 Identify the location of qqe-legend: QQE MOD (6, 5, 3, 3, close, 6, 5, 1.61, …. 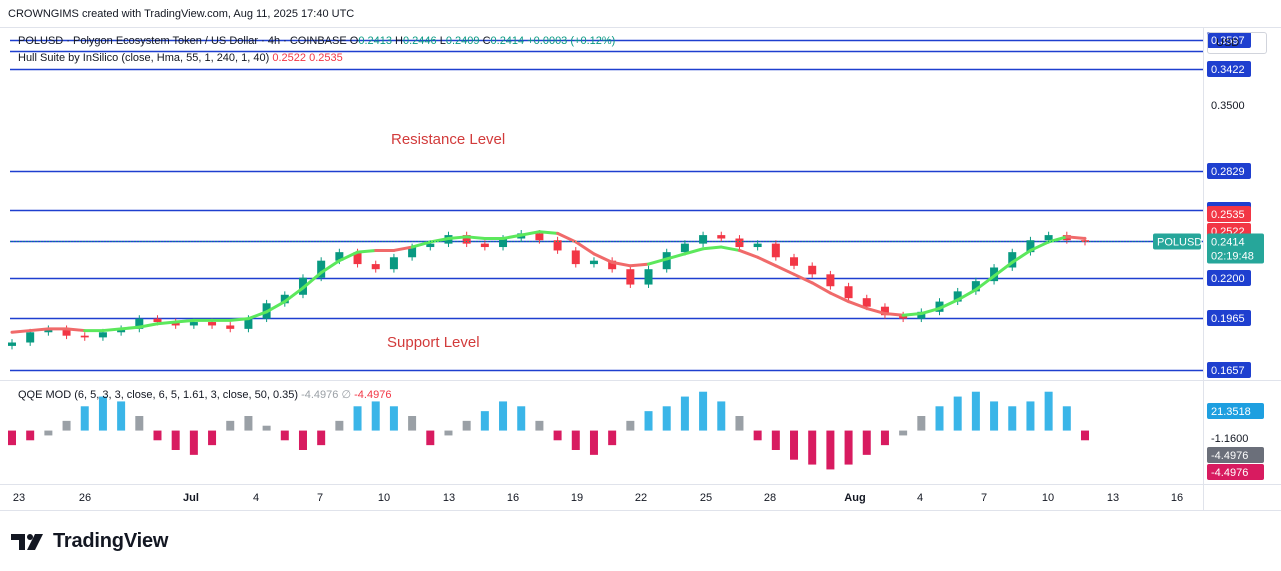
(204, 394).